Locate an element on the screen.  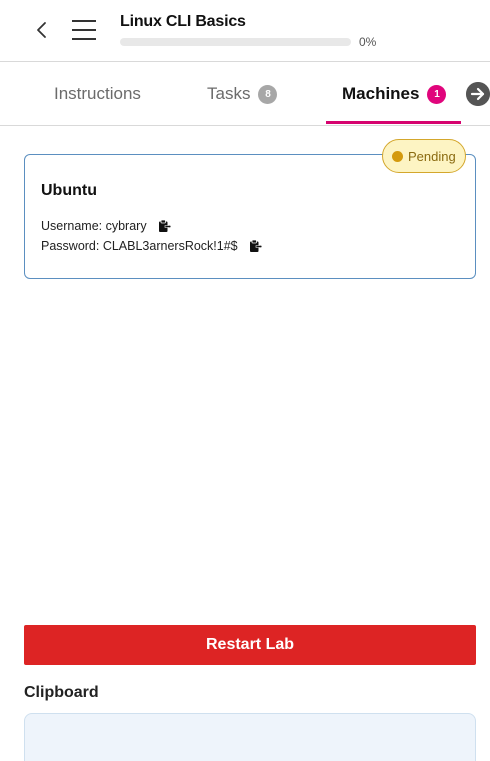
password-row: Password: CLABL3arnersRock!1#$ is located at coordinates (151, 246).